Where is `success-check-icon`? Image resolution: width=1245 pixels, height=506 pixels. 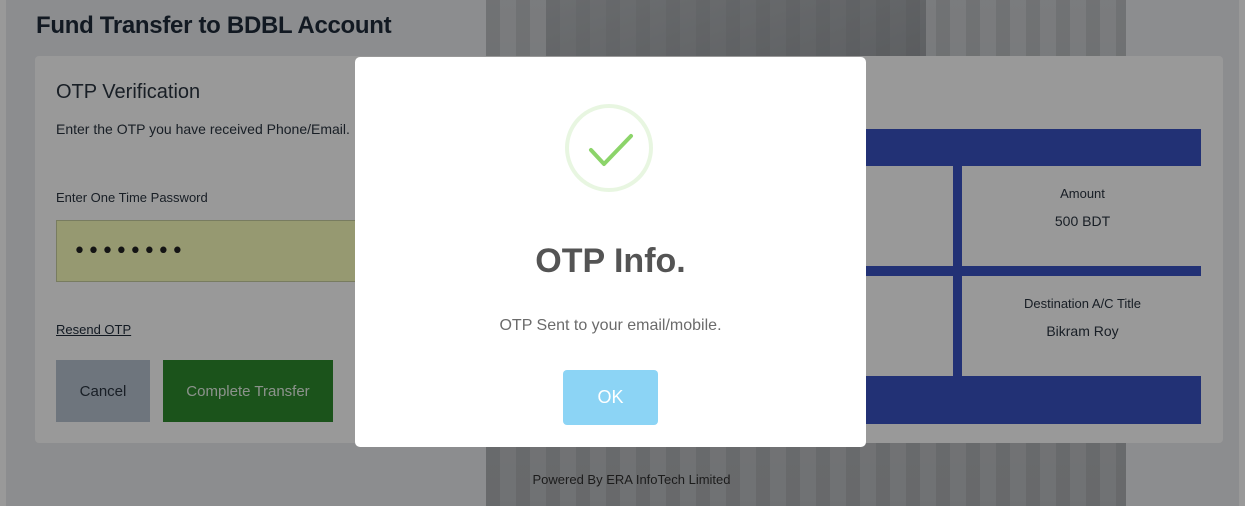 success-check-icon is located at coordinates (609, 148).